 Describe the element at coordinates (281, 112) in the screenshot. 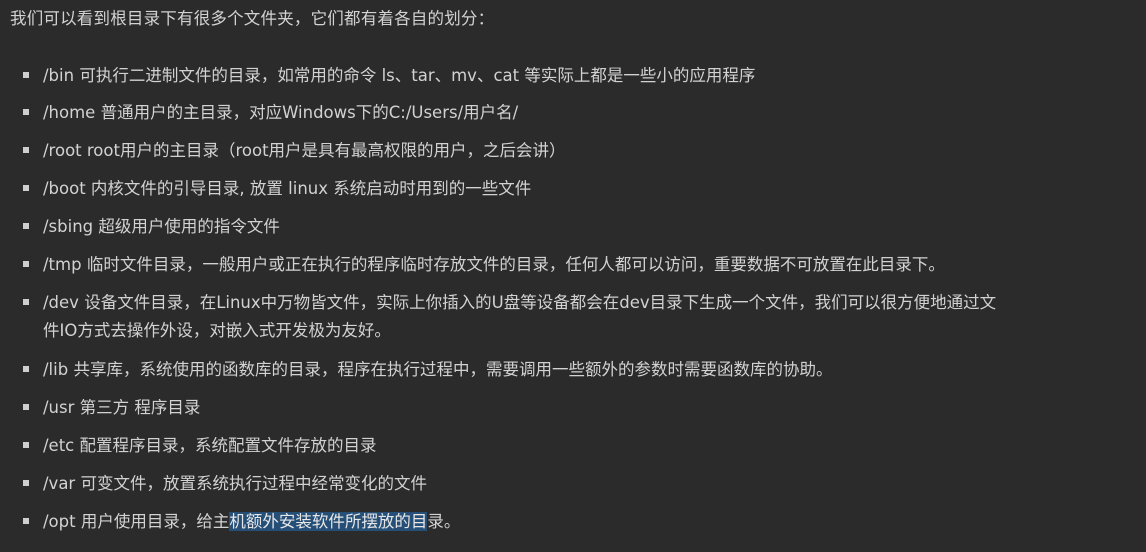

I see `list-item-text: /home 普通用户的主目录，对应Windows下的C:/Users/用户名/` at that location.